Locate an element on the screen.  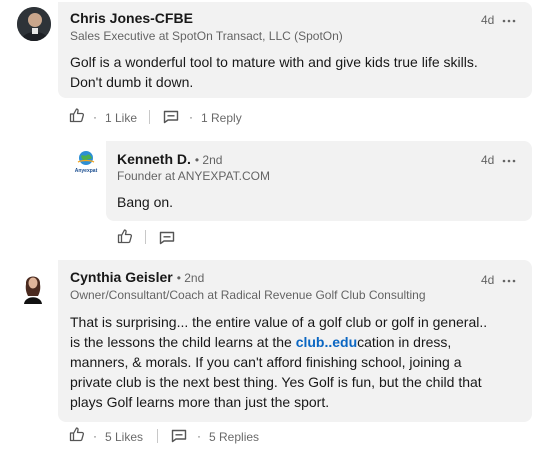
avatar-chris-jones is located at coordinates (34, 24).